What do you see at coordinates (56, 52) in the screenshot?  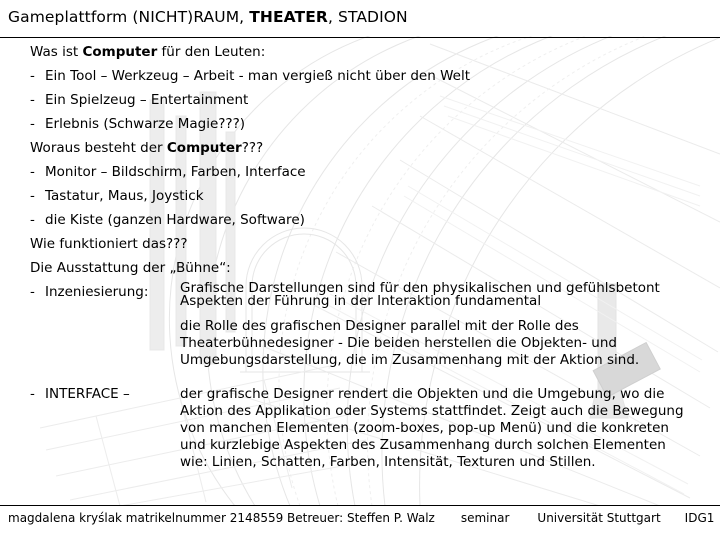 I see `question-1-prefix: Was ist` at bounding box center [56, 52].